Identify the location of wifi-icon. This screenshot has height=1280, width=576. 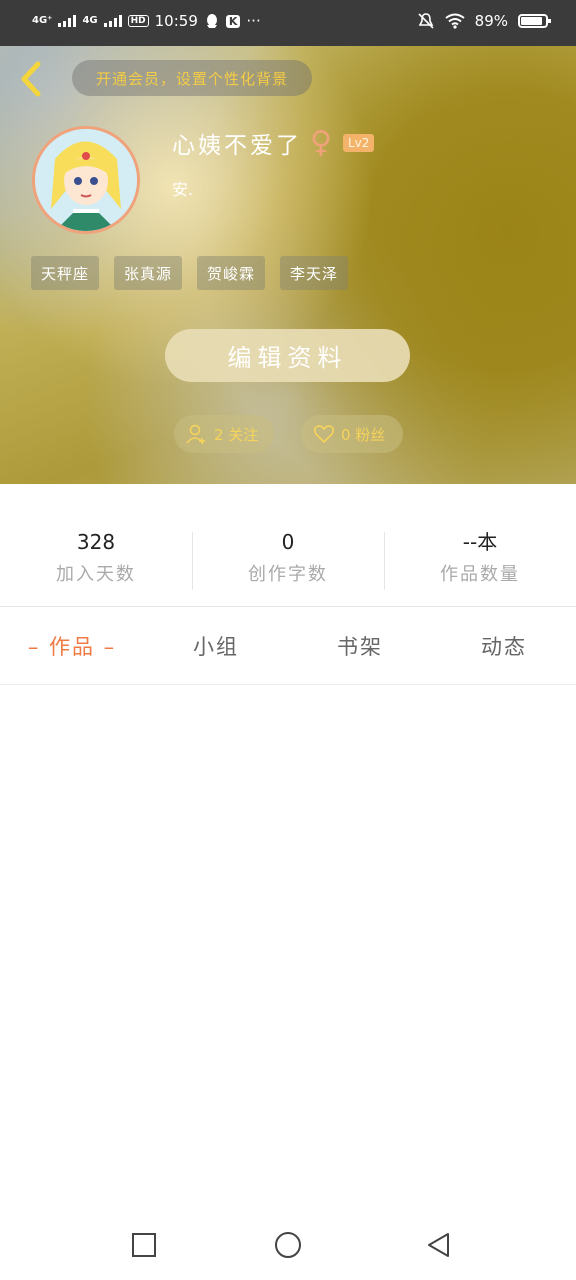
(455, 21).